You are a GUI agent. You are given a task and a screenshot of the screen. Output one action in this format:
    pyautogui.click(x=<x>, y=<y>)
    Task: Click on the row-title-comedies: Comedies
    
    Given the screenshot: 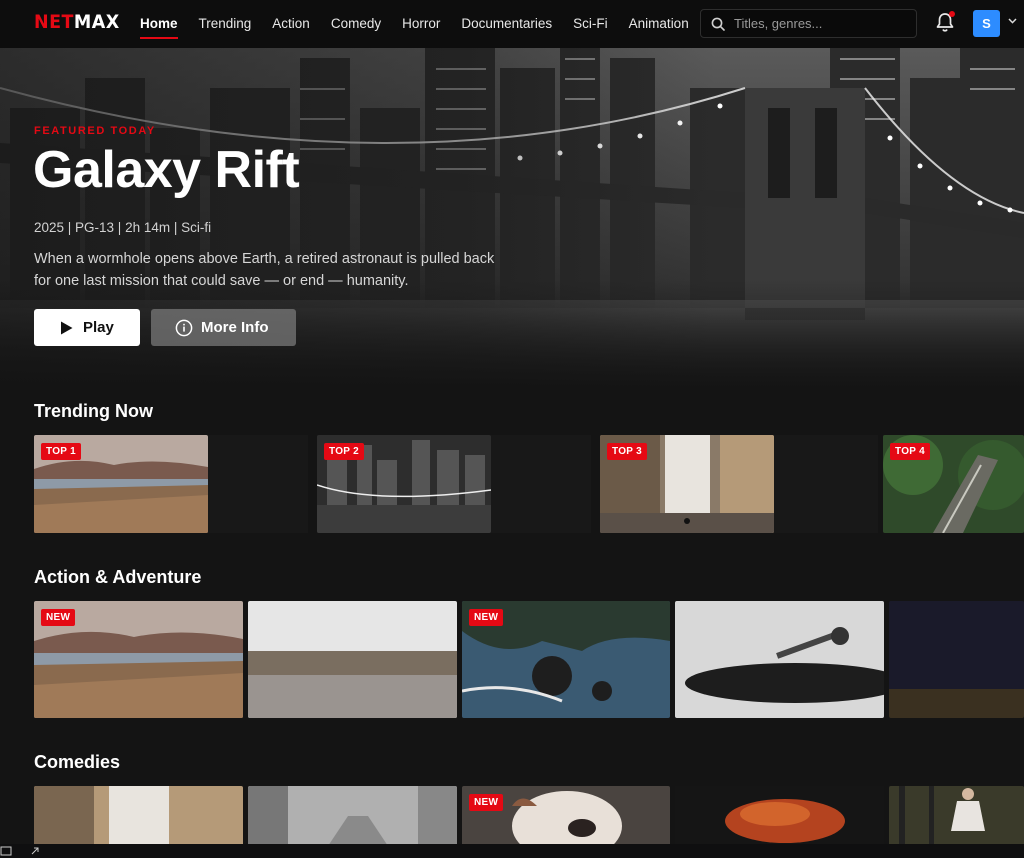 What is the action you would take?
    pyautogui.click(x=77, y=762)
    